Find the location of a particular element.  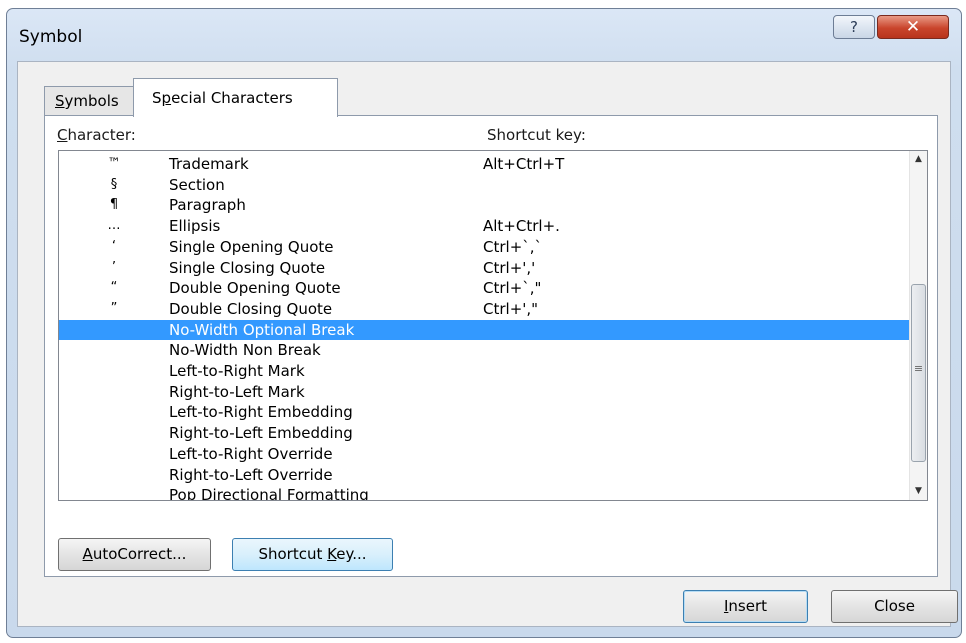

character-name: Single Opening Quote is located at coordinates (251, 246).